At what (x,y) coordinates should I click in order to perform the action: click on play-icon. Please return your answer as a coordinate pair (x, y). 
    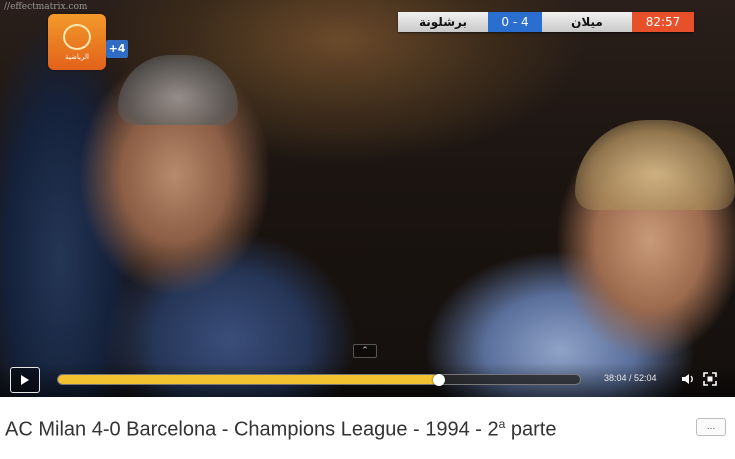
    Looking at the image, I should click on (25, 380).